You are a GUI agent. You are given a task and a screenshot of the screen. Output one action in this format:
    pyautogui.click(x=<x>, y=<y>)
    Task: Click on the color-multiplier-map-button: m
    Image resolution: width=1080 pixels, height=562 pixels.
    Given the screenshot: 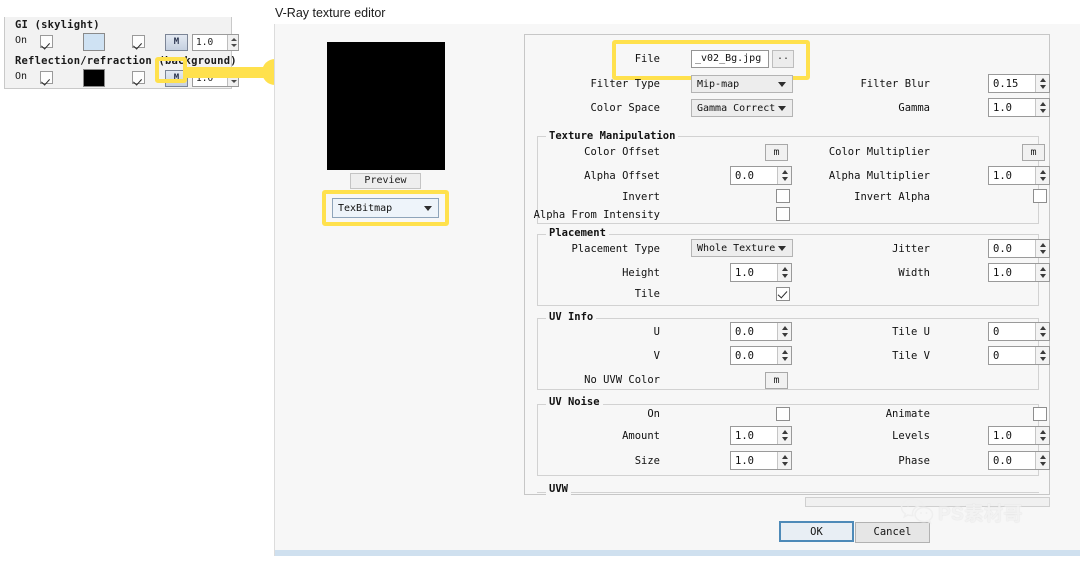 What is the action you would take?
    pyautogui.click(x=1033, y=152)
    